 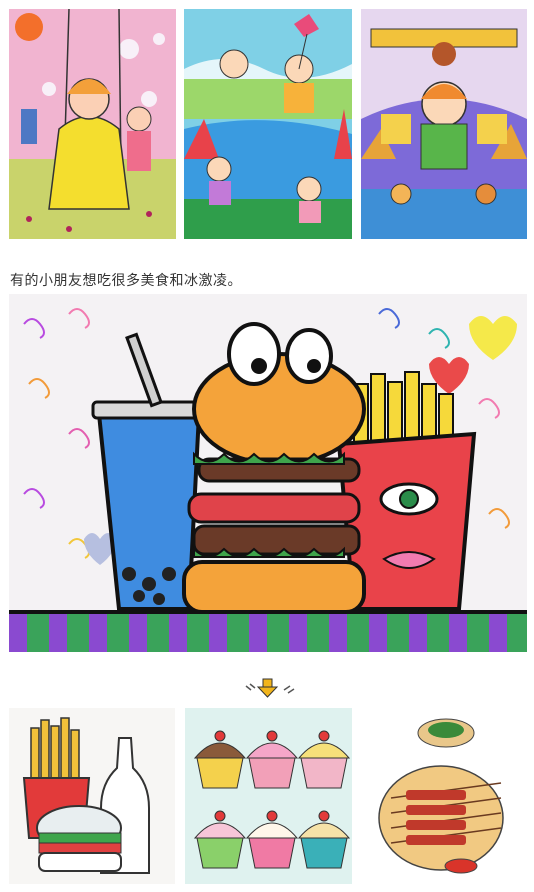 I want to click on drawing-kids-flying-kites, so click(x=268, y=124).